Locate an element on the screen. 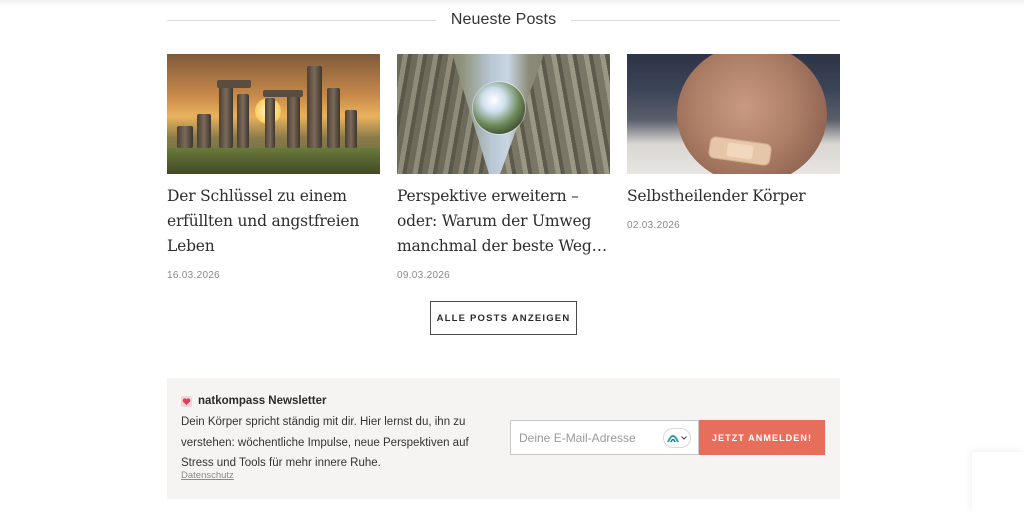 The width and height of the screenshot is (1024, 512). newsletter-title: natkompass Newsletter is located at coordinates (262, 401).